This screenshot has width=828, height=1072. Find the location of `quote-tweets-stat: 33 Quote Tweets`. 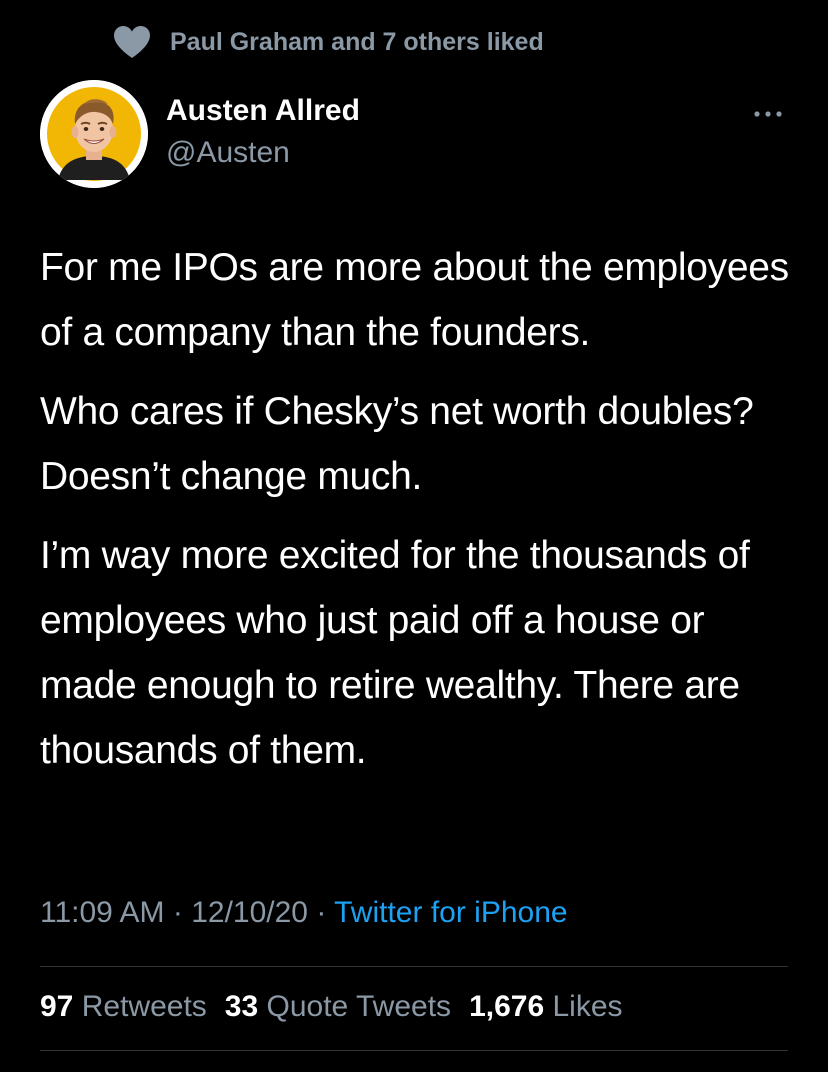

quote-tweets-stat: 33 Quote Tweets is located at coordinates (338, 1007).